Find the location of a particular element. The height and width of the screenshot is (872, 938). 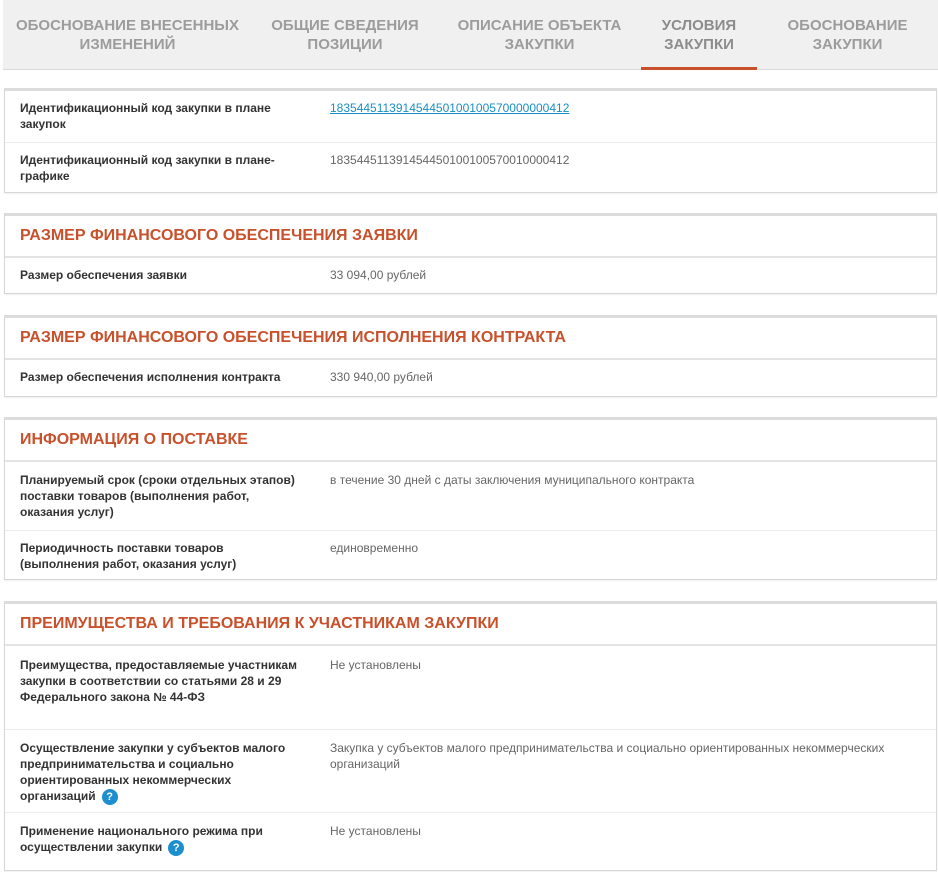

benefits-advantages-value: Не установлены is located at coordinates (375, 665).